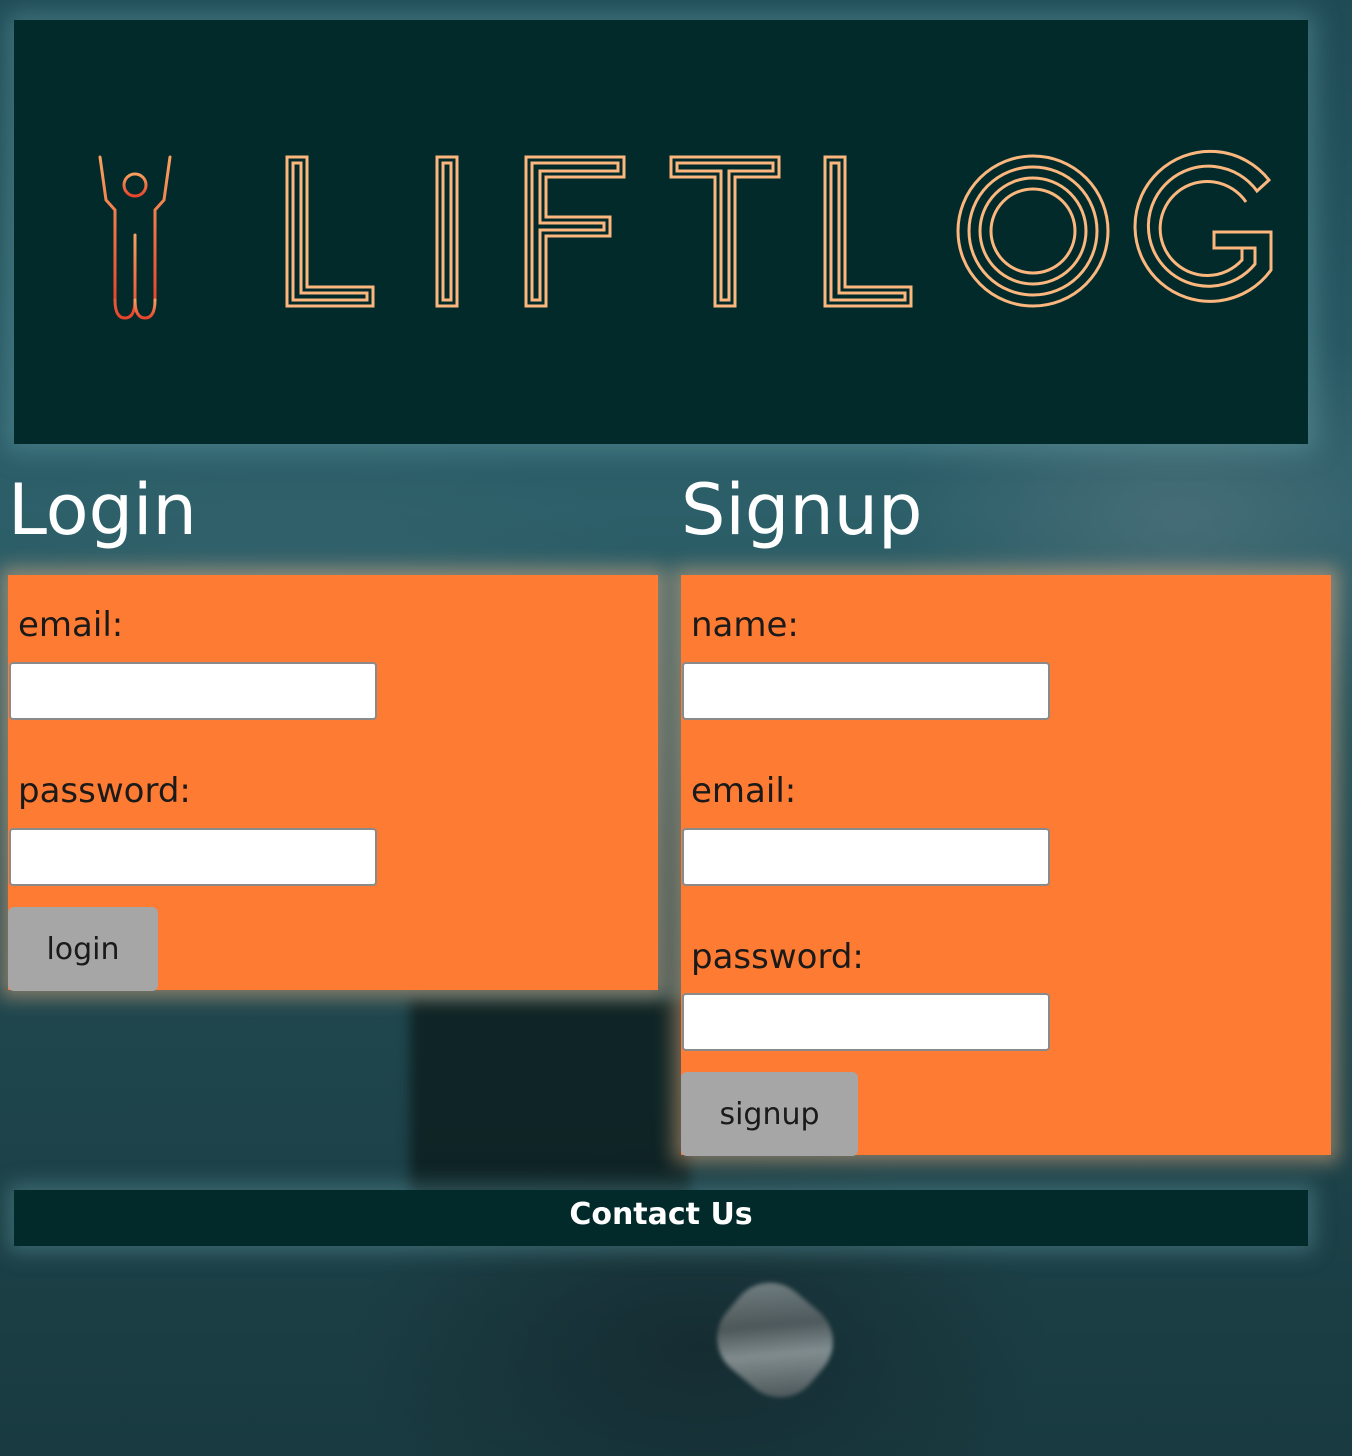 The height and width of the screenshot is (1456, 1352). Describe the element at coordinates (777, 957) in the screenshot. I see `signup-password-label: password:` at that location.